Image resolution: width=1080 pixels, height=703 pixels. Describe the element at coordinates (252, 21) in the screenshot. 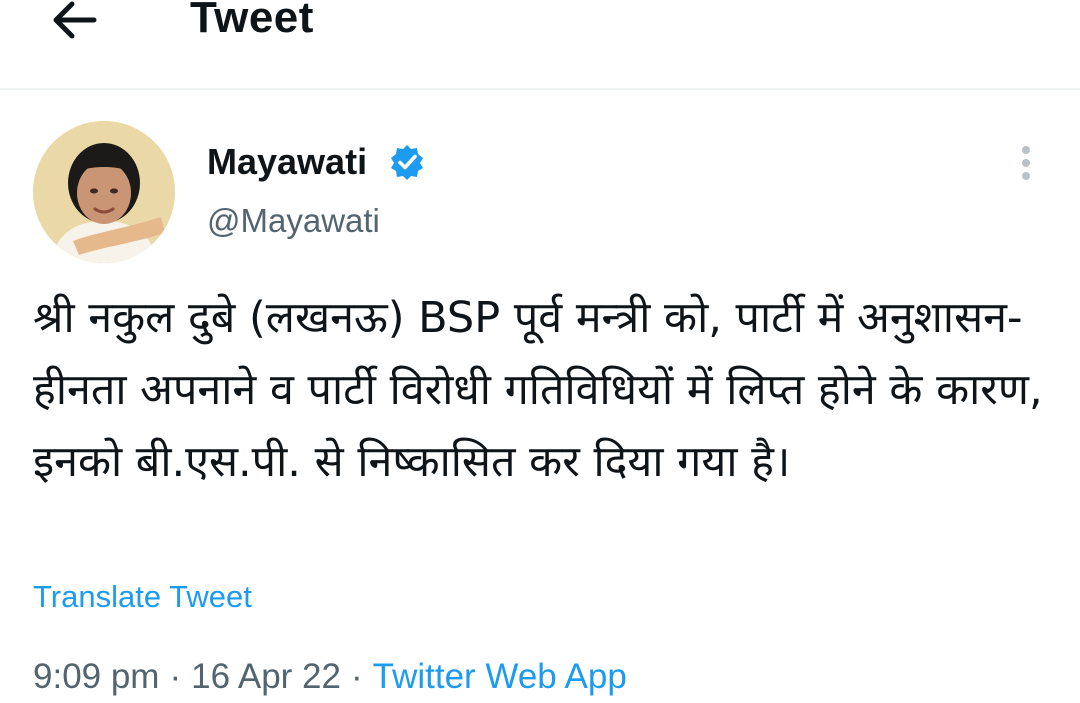

I see `page-title: Tweet` at that location.